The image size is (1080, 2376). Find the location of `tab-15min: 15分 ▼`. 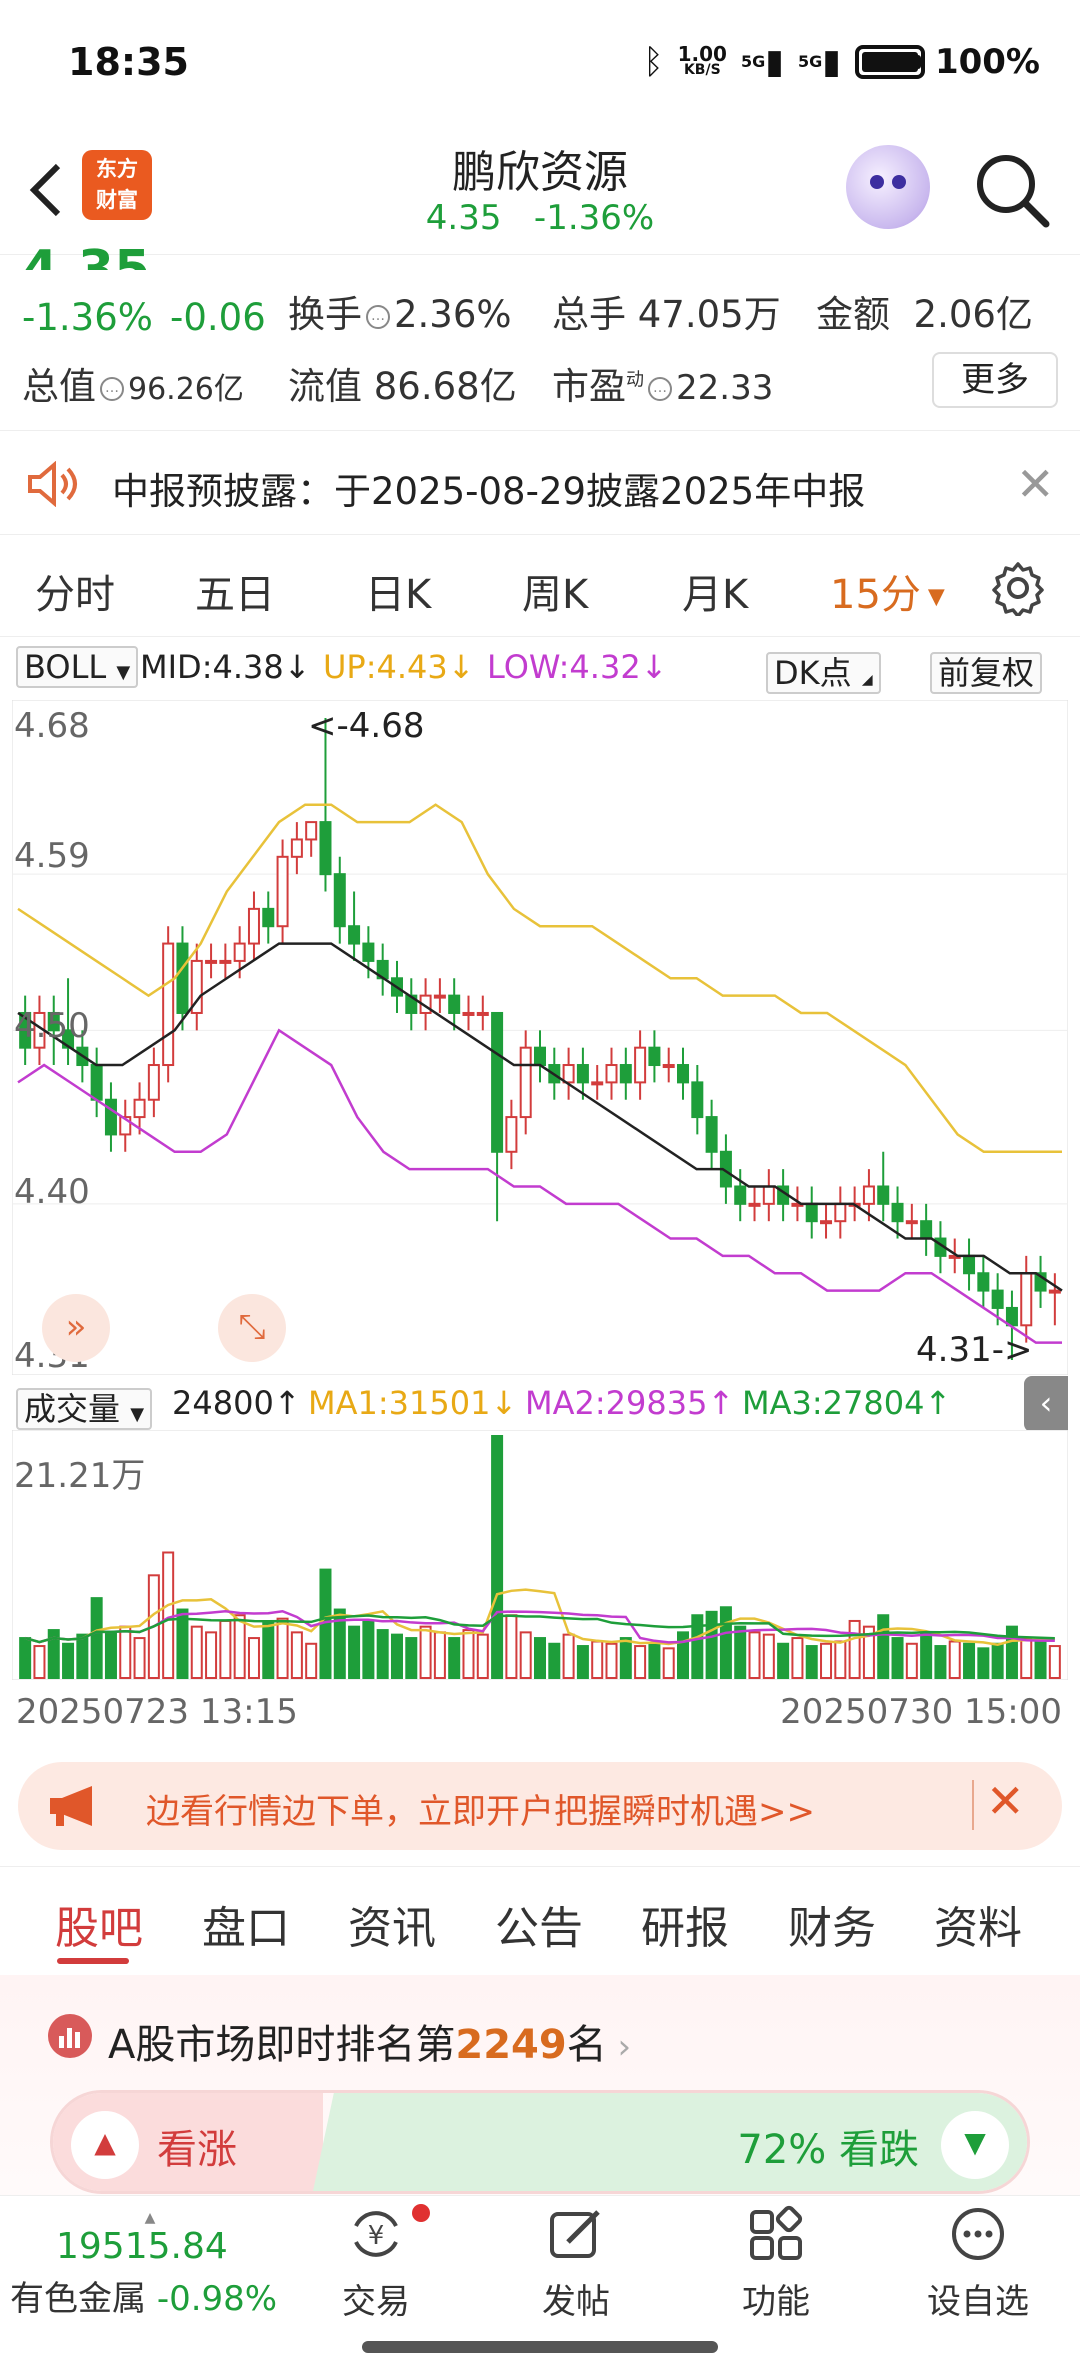

tab-15min: 15分 ▼ is located at coordinates (887, 591).